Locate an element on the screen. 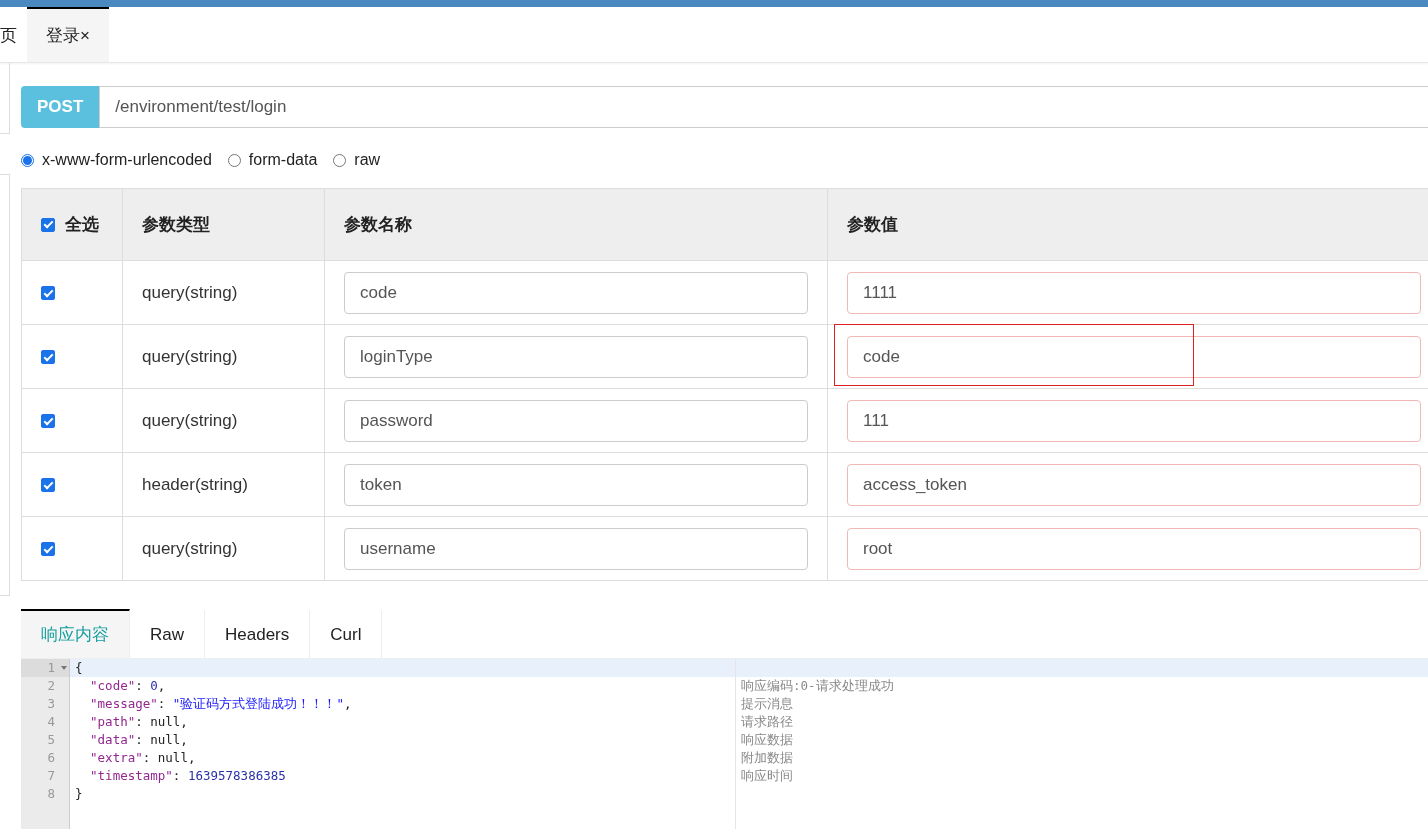 The height and width of the screenshot is (835, 1428). radio-label: form-data is located at coordinates (283, 160).